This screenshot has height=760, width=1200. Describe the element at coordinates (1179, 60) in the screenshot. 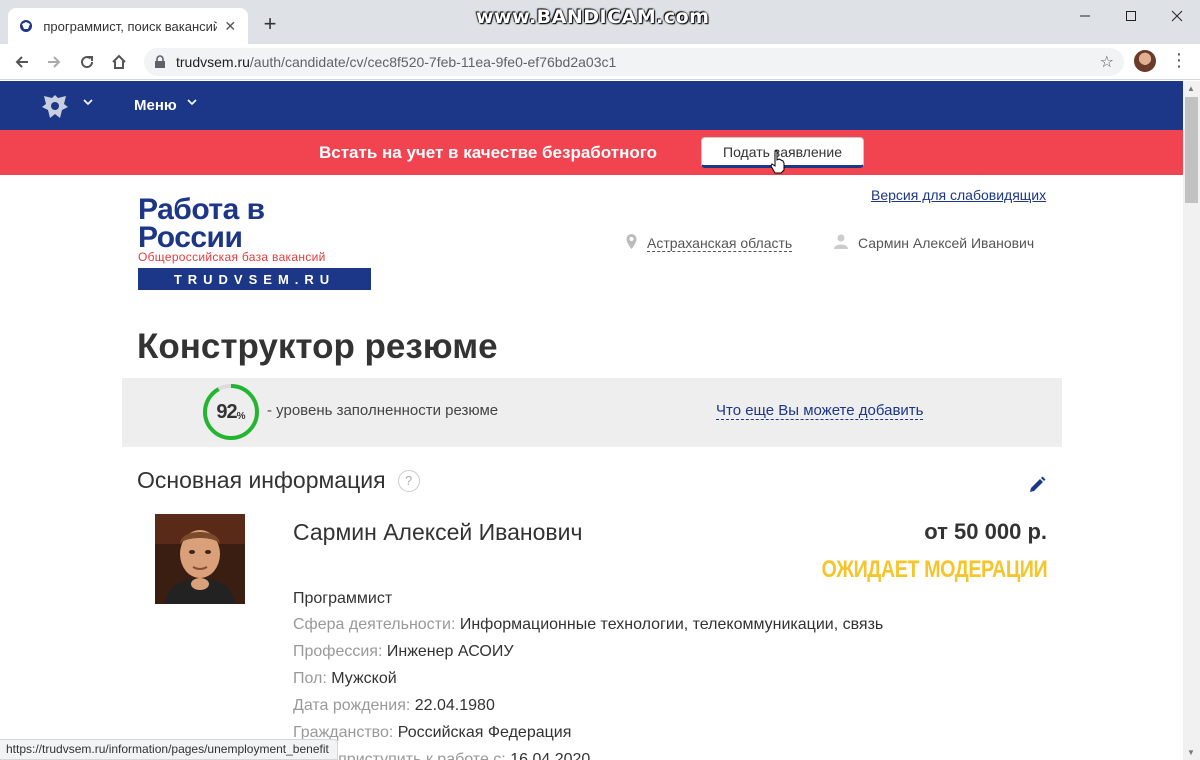

I see `browser-menu-icon: ⋮` at that location.